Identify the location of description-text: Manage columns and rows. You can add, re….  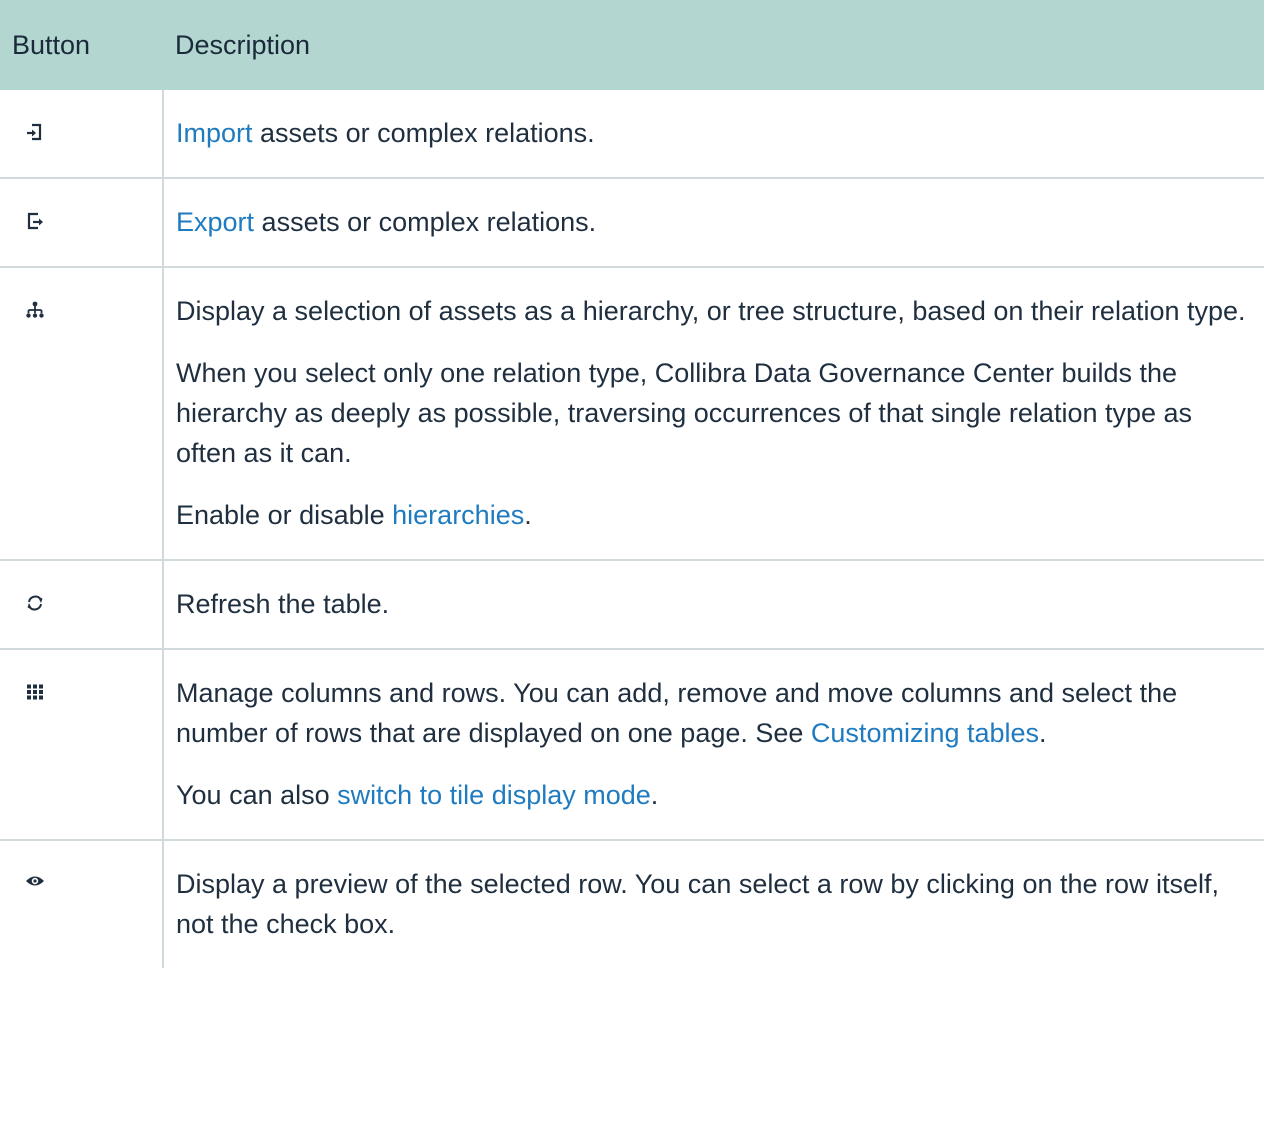
(677, 713).